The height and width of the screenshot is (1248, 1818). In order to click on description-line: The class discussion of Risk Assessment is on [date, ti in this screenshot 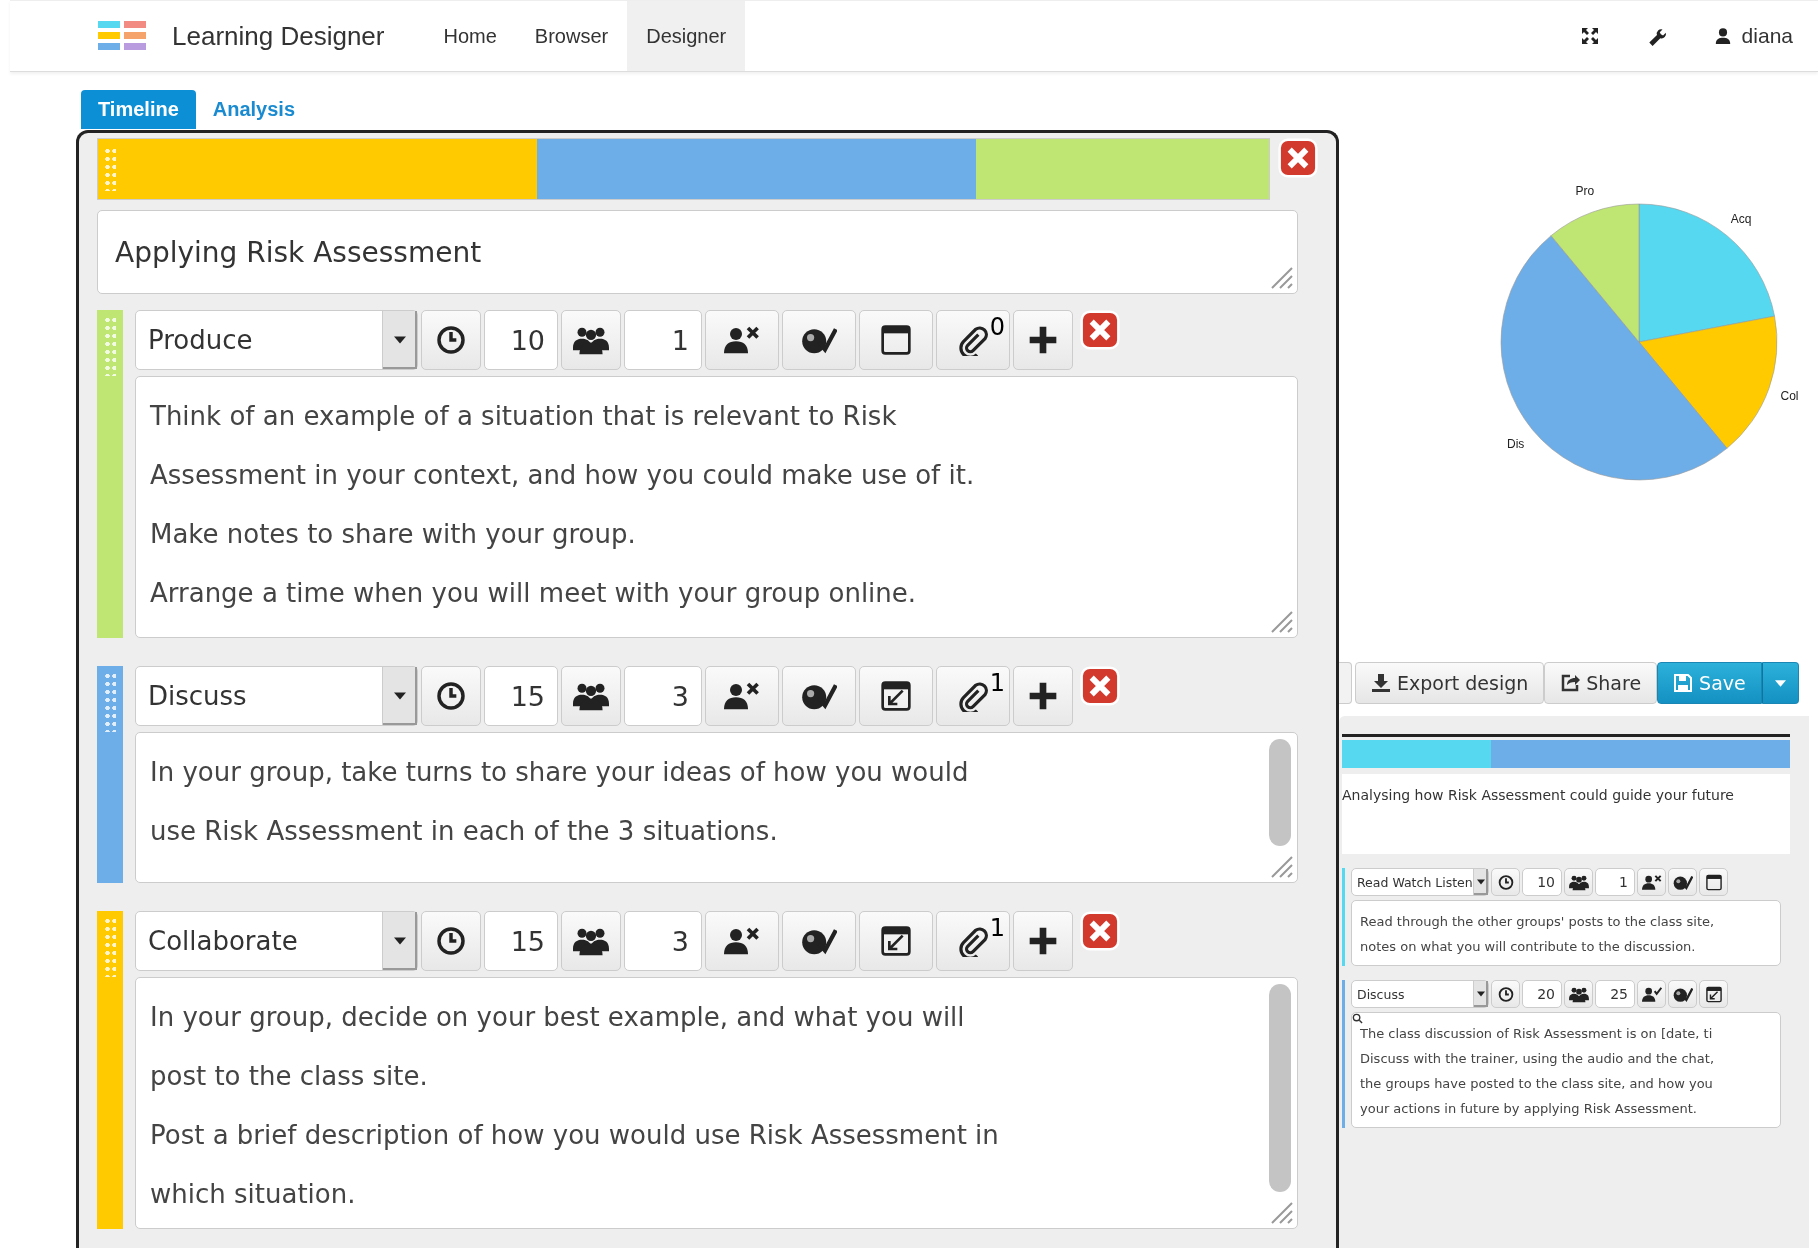, I will do `click(1537, 1034)`.